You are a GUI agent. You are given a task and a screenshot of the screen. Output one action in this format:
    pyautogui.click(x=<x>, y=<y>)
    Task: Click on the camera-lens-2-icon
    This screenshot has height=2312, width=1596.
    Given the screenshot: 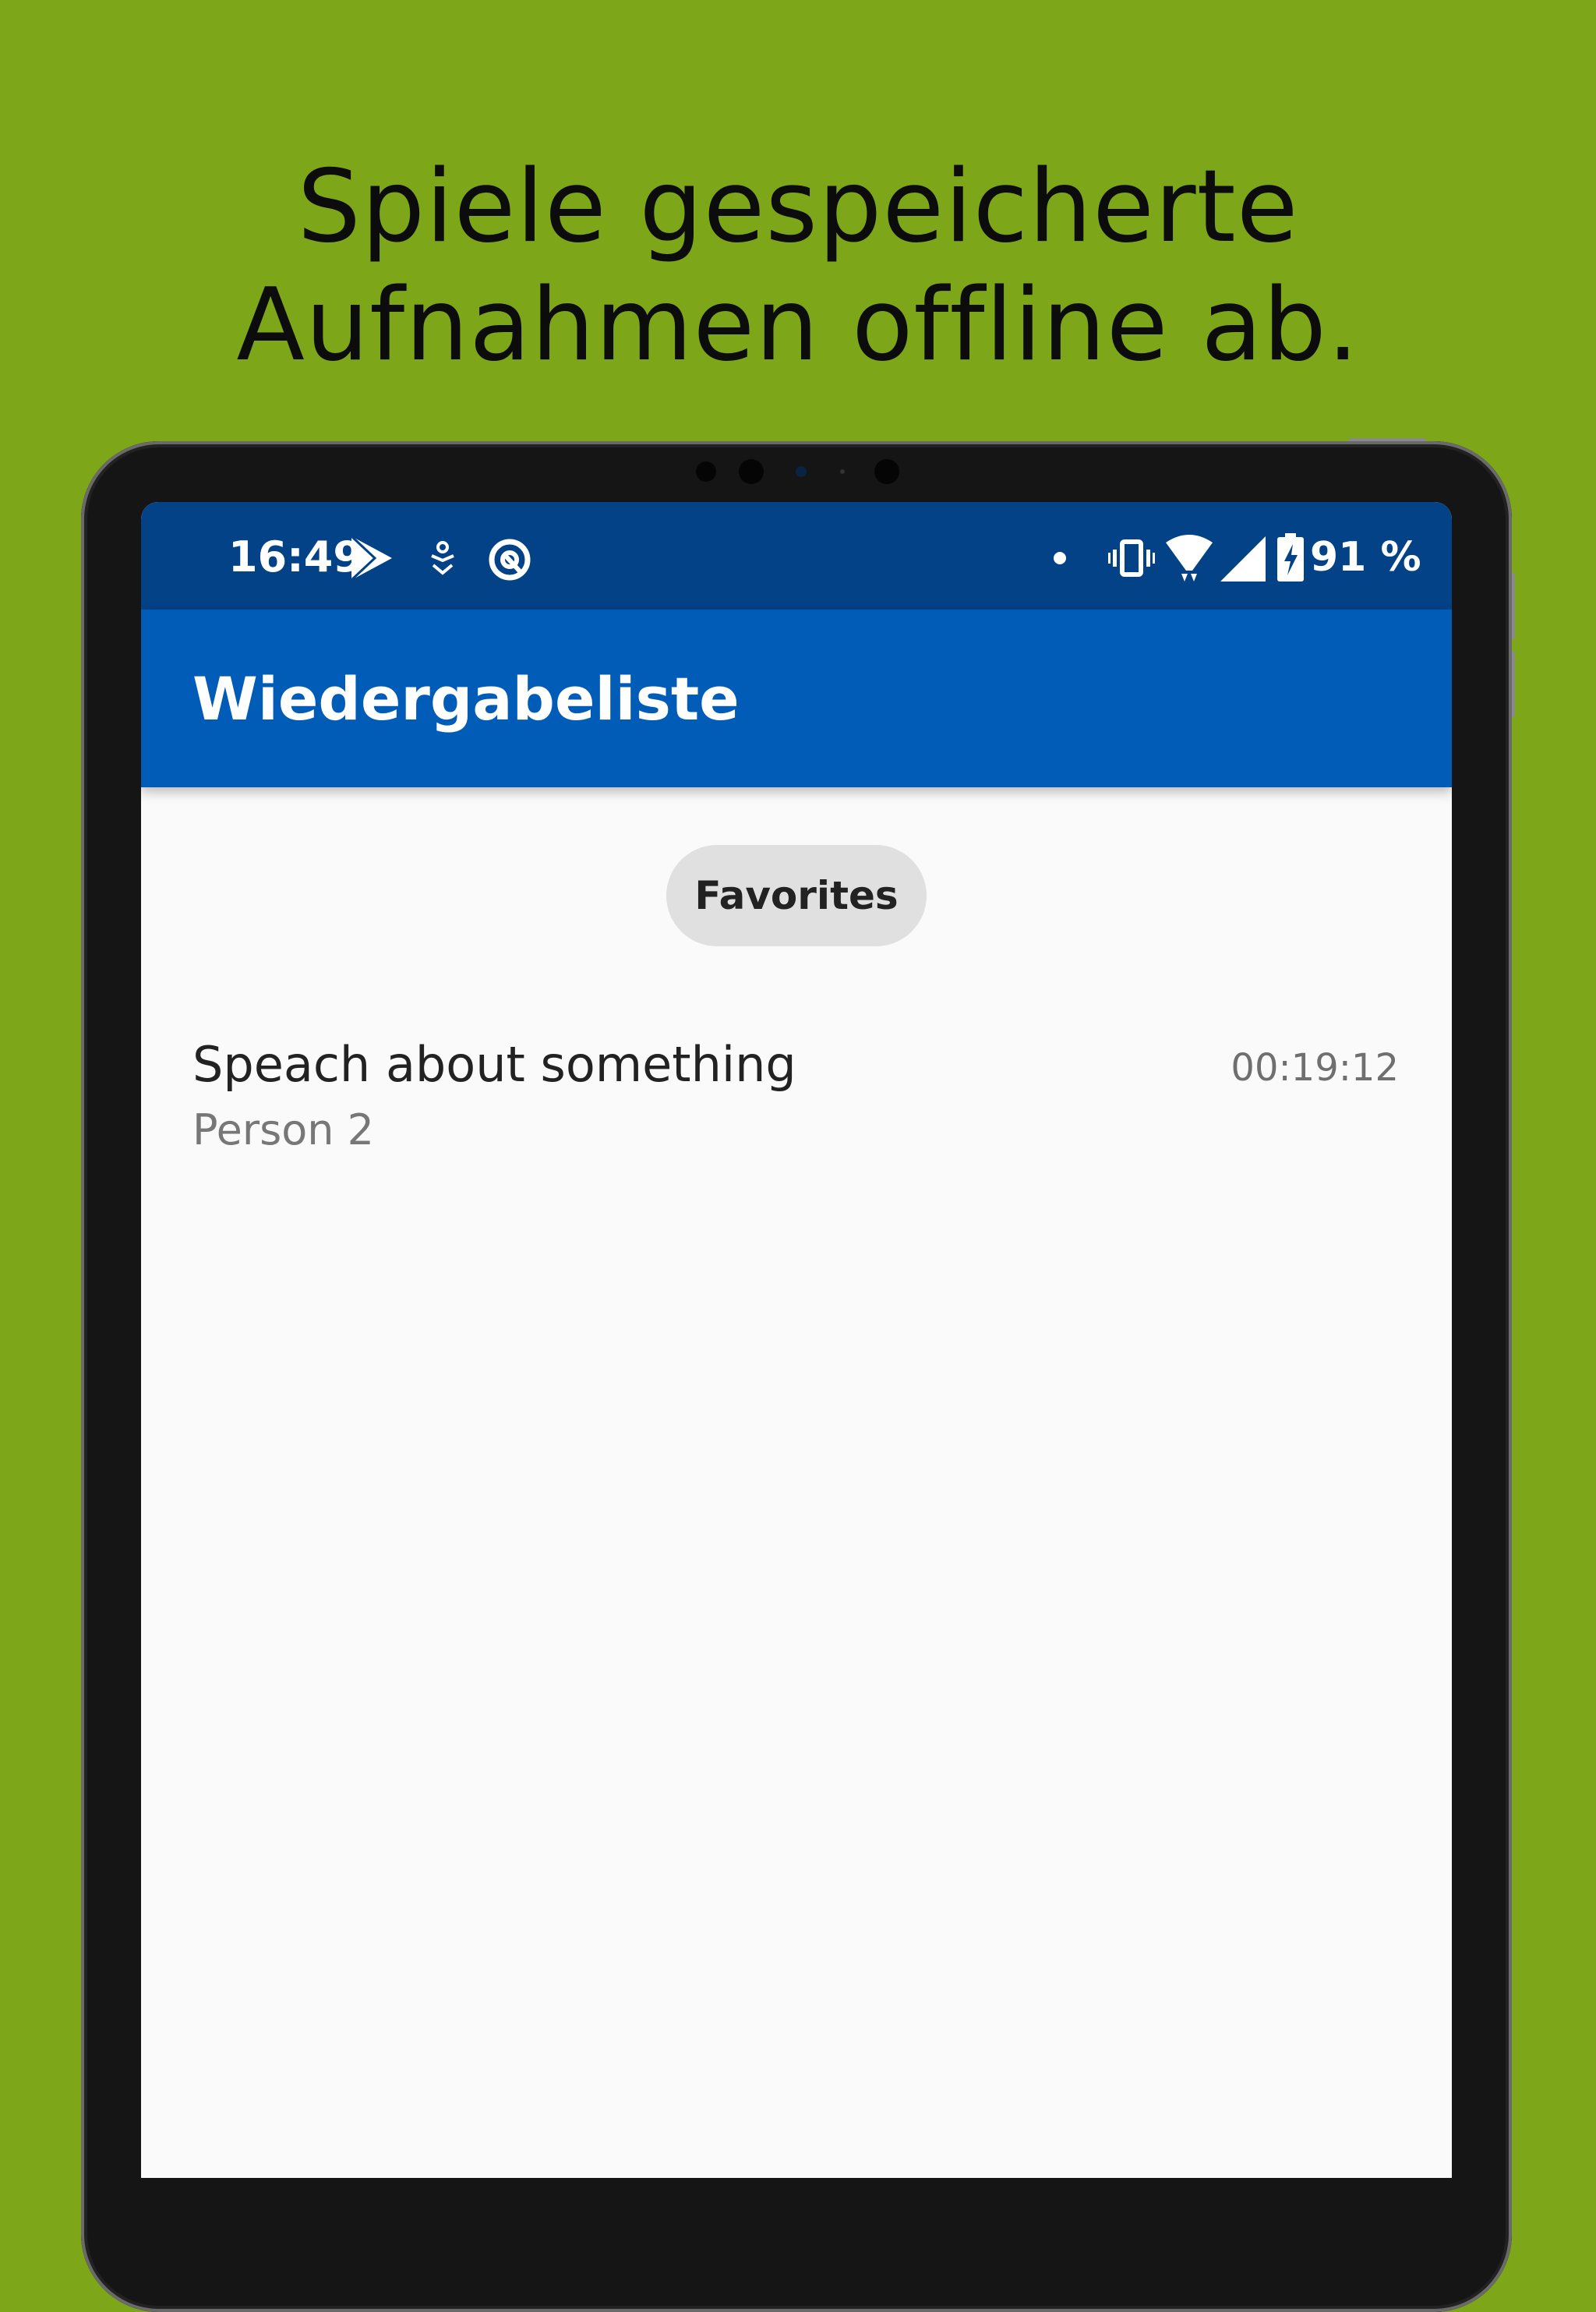 What is the action you would take?
    pyautogui.click(x=886, y=471)
    